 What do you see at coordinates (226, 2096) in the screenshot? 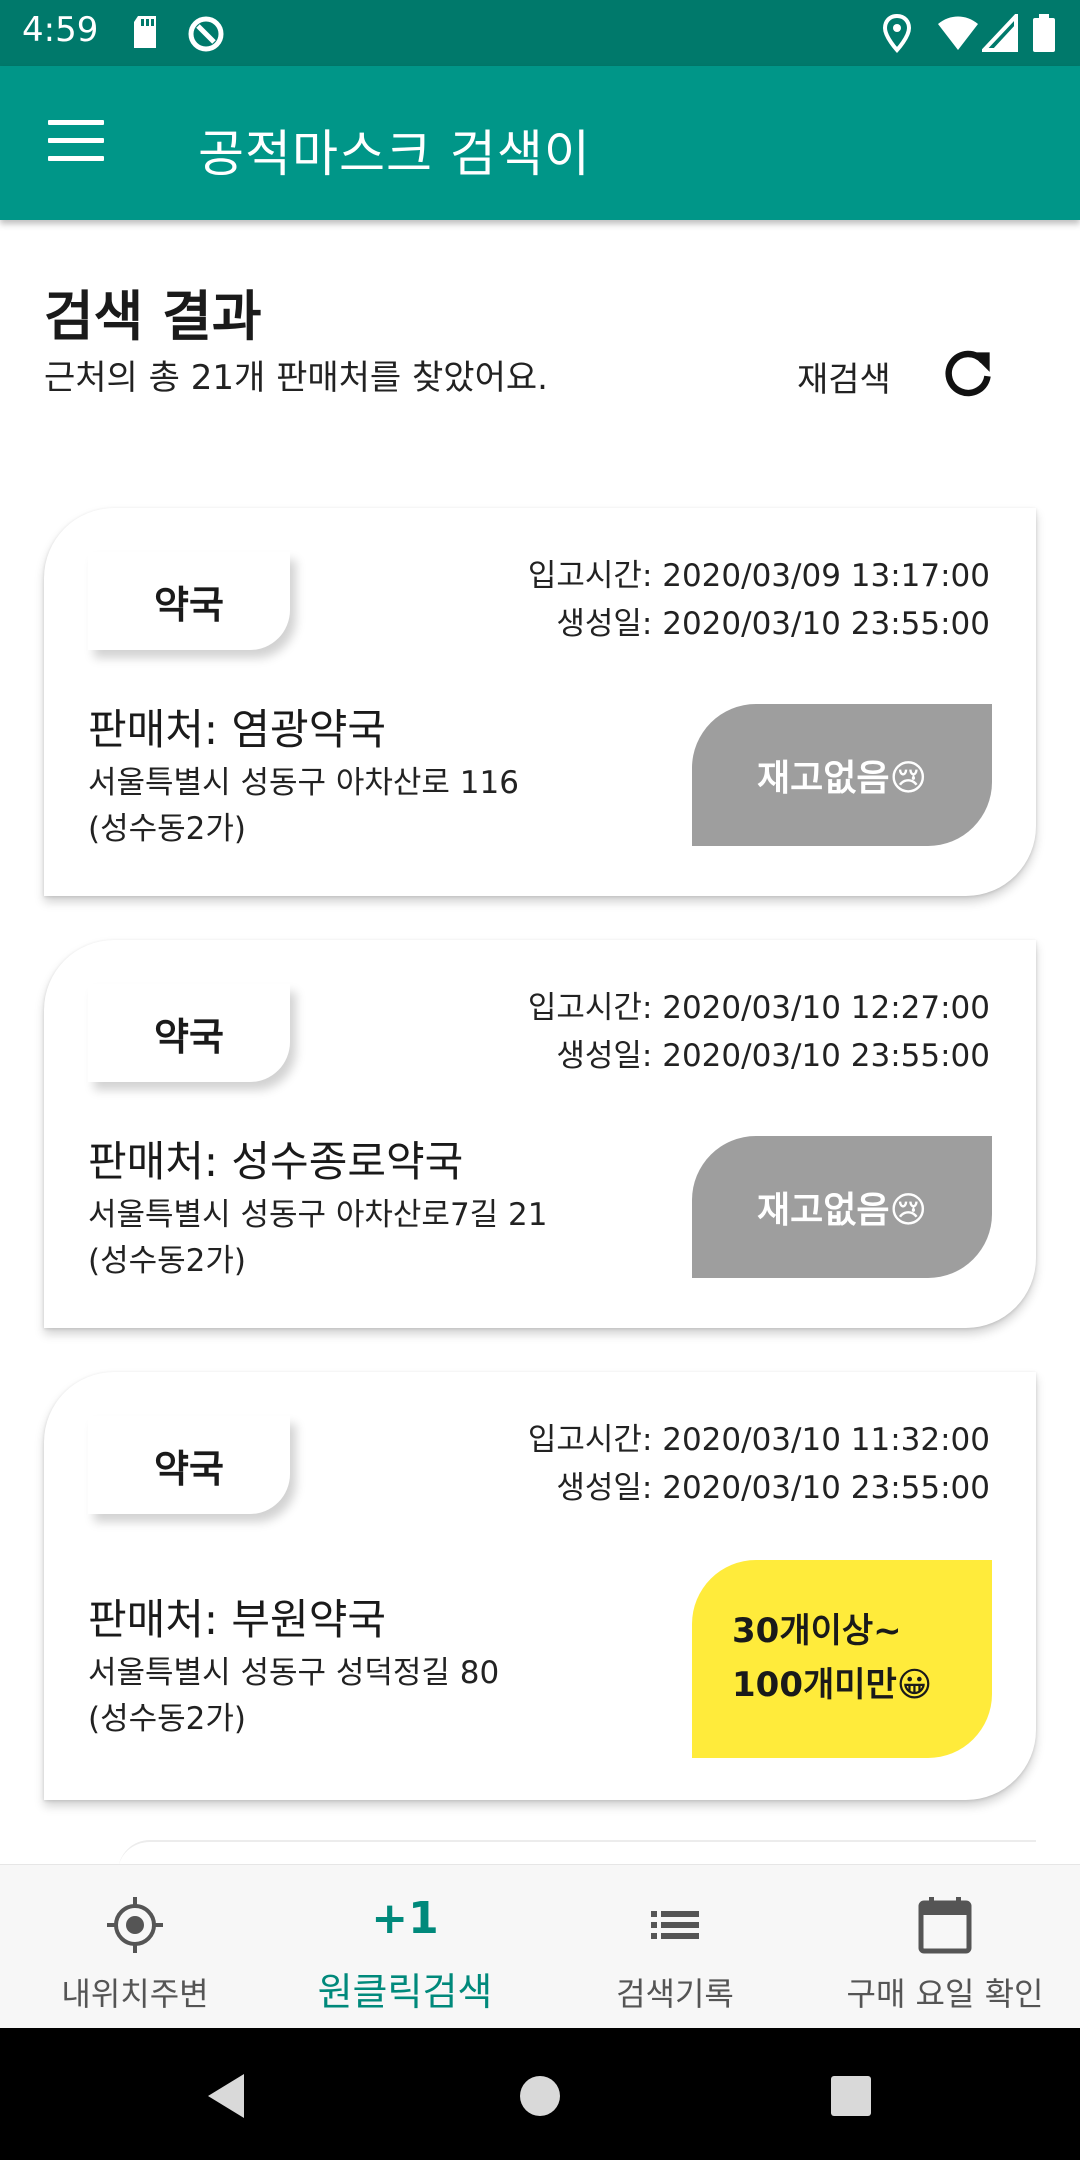
I see `back-icon` at bounding box center [226, 2096].